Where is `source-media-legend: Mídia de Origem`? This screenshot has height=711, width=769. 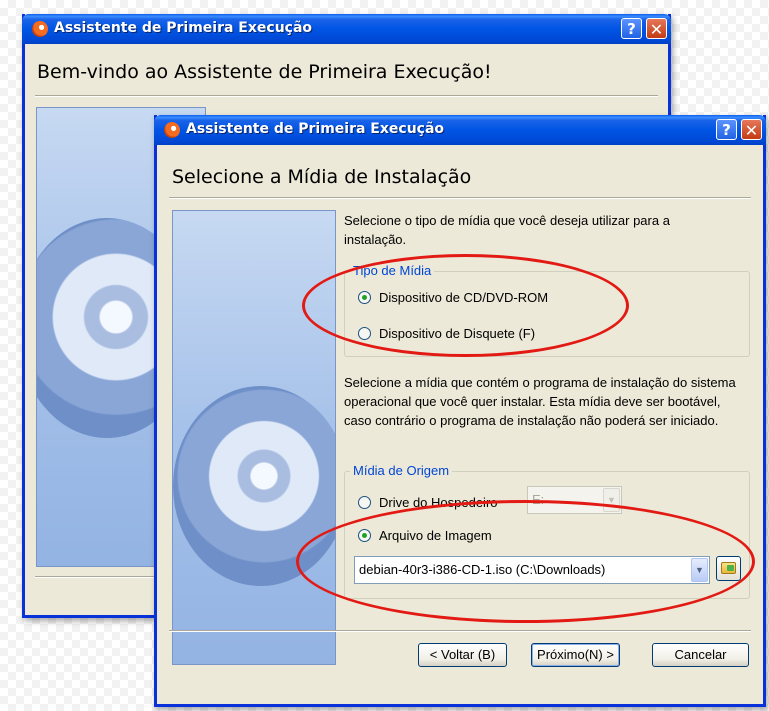
source-media-legend: Mídia de Origem is located at coordinates (401, 471).